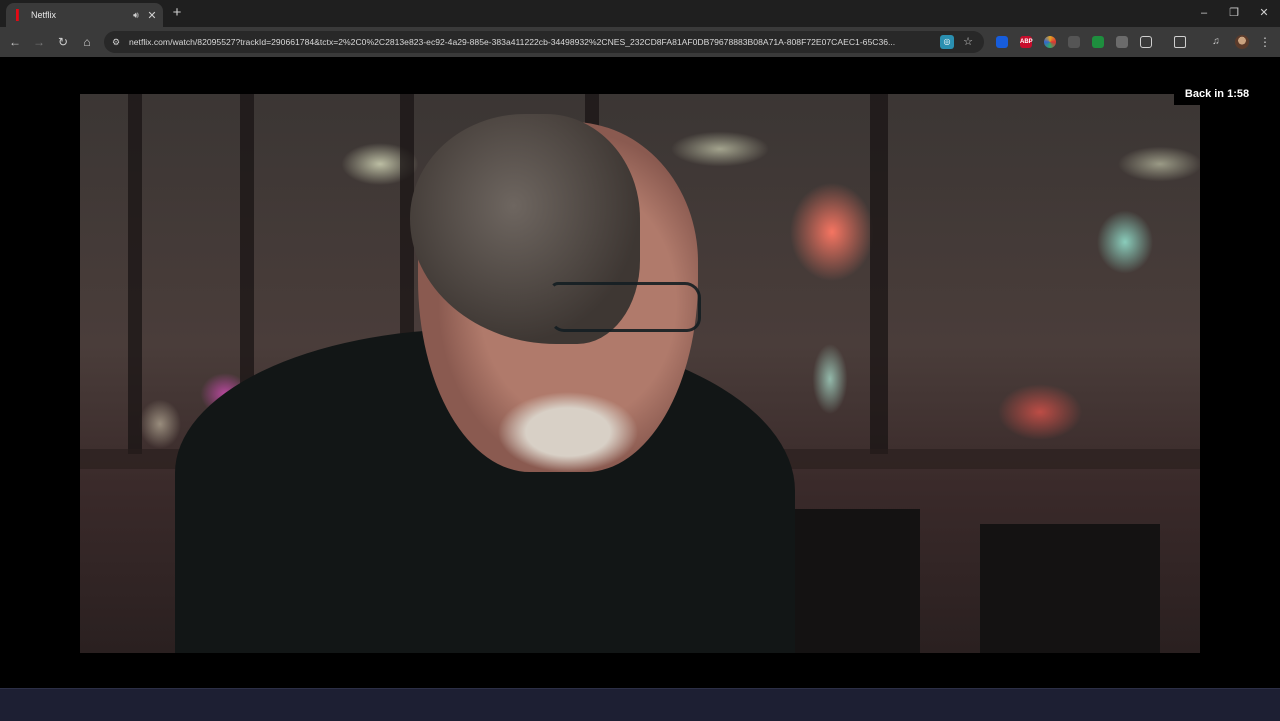 The height and width of the screenshot is (721, 1280). Describe the element at coordinates (1026, 42) in the screenshot. I see `adblock-plus-icon: ABP` at that location.